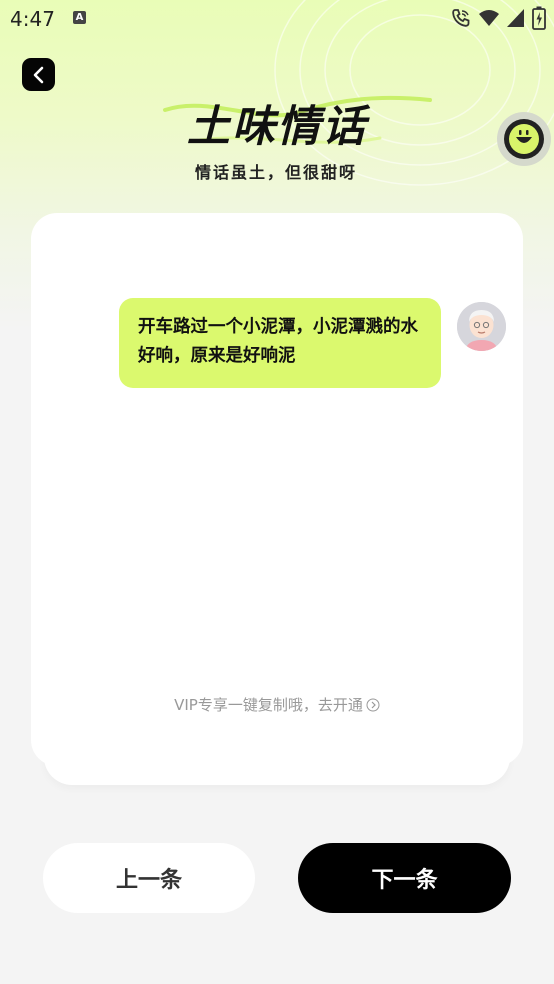 This screenshot has height=984, width=554. I want to click on elderly-woman-avatar, so click(481, 326).